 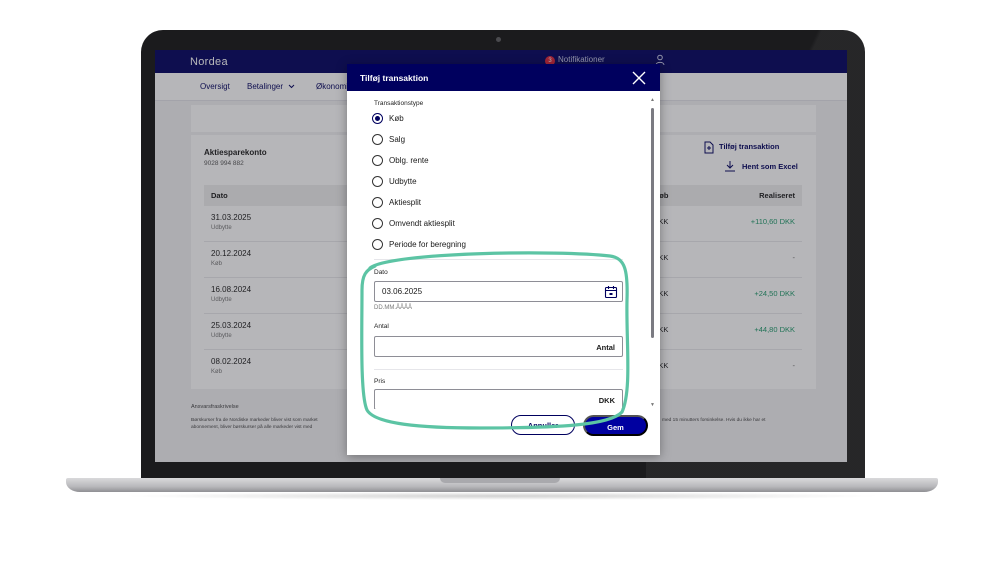 I want to click on date-input-value: 03.06.2025, so click(x=402, y=291).